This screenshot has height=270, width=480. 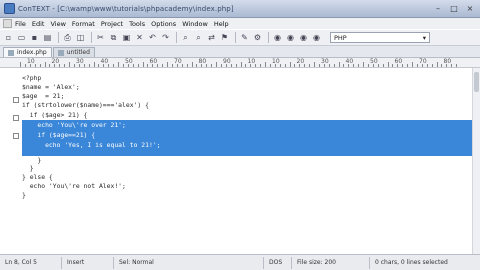 I want to click on minimize-icon: –, so click(x=438, y=8).